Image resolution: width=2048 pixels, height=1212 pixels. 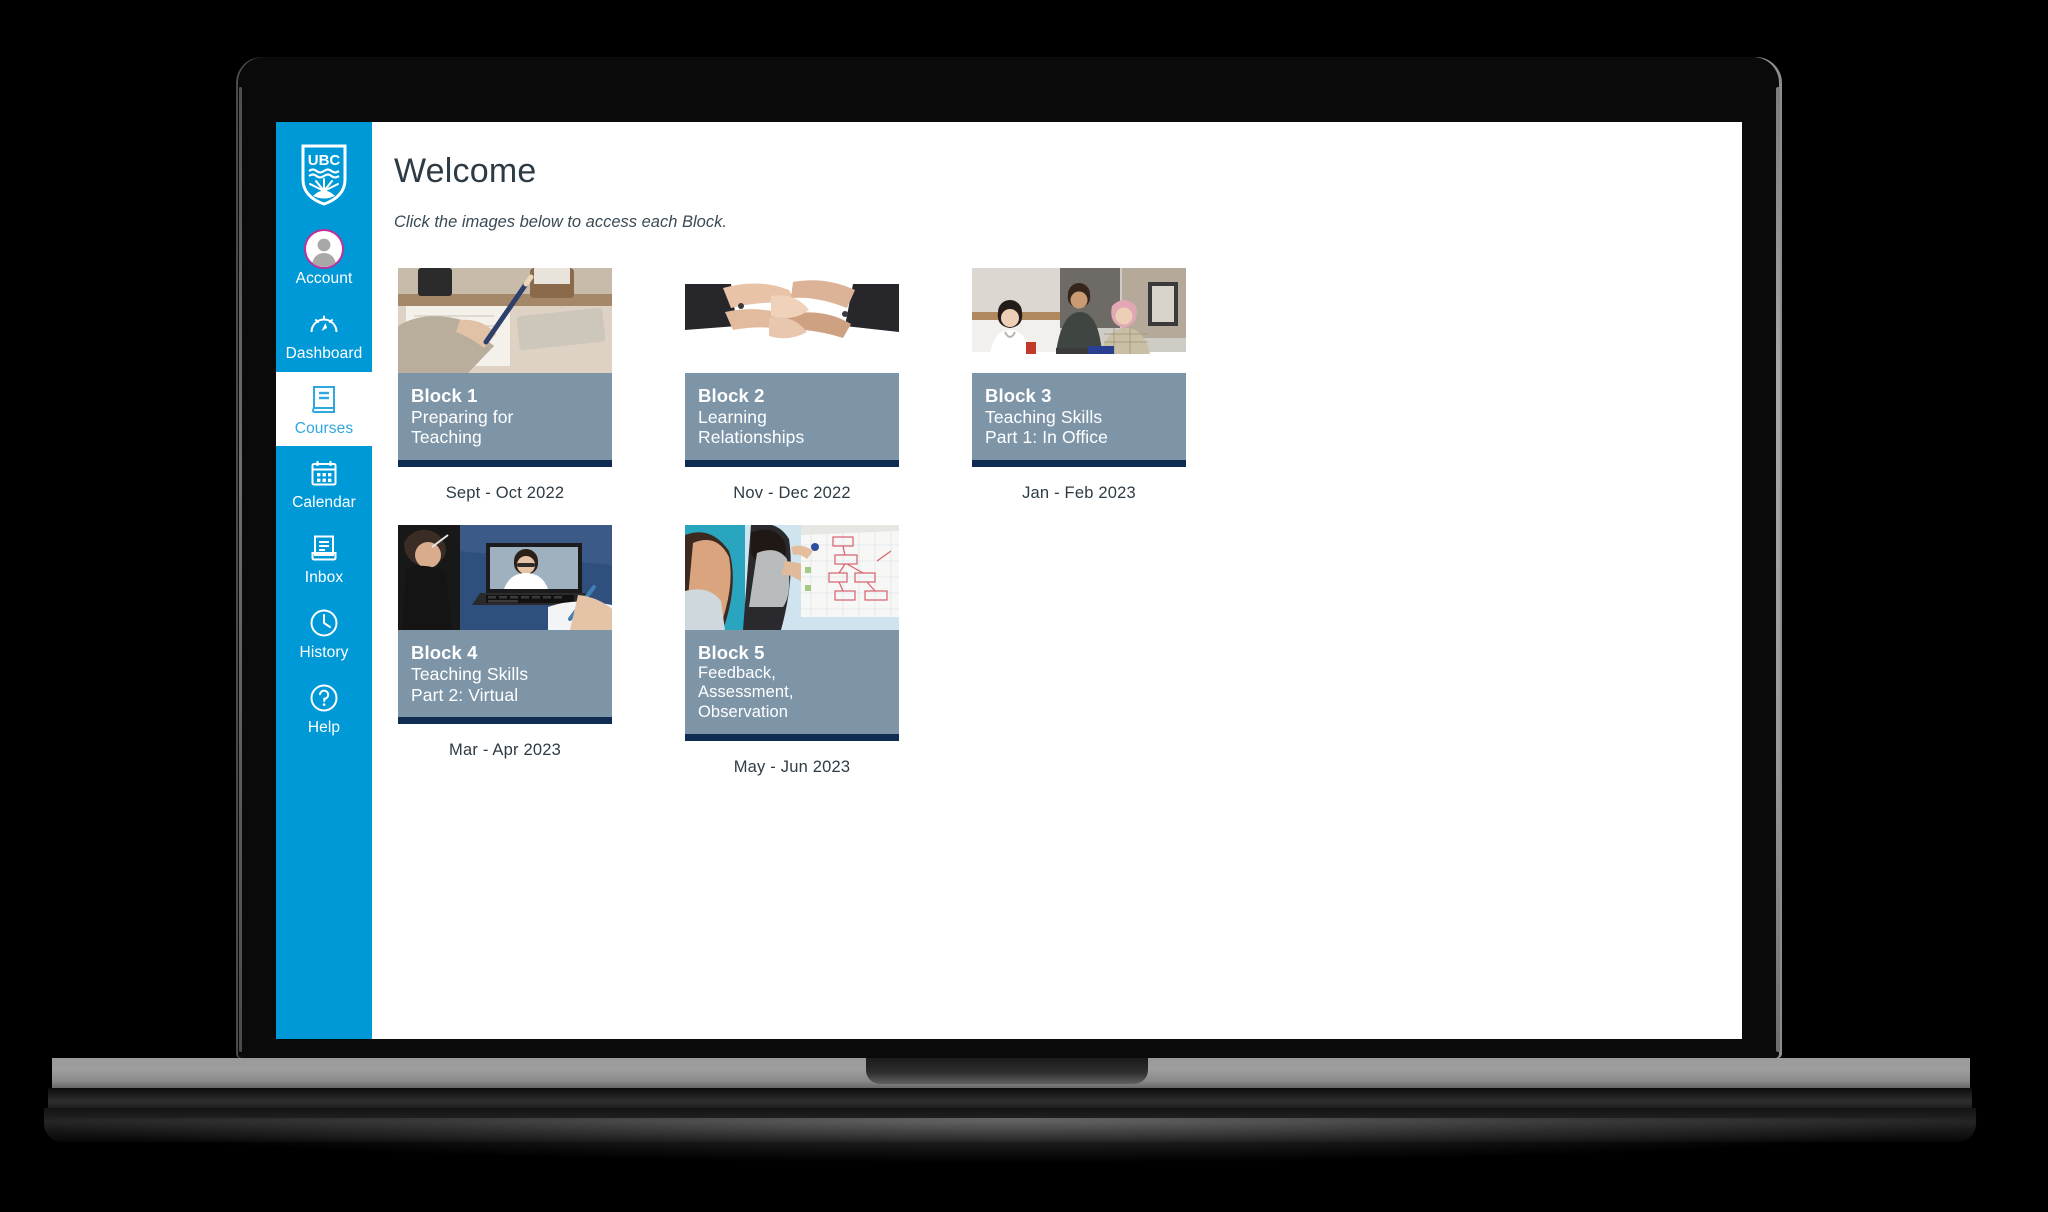 What do you see at coordinates (324, 727) in the screenshot?
I see `sidebar-item-label: Help` at bounding box center [324, 727].